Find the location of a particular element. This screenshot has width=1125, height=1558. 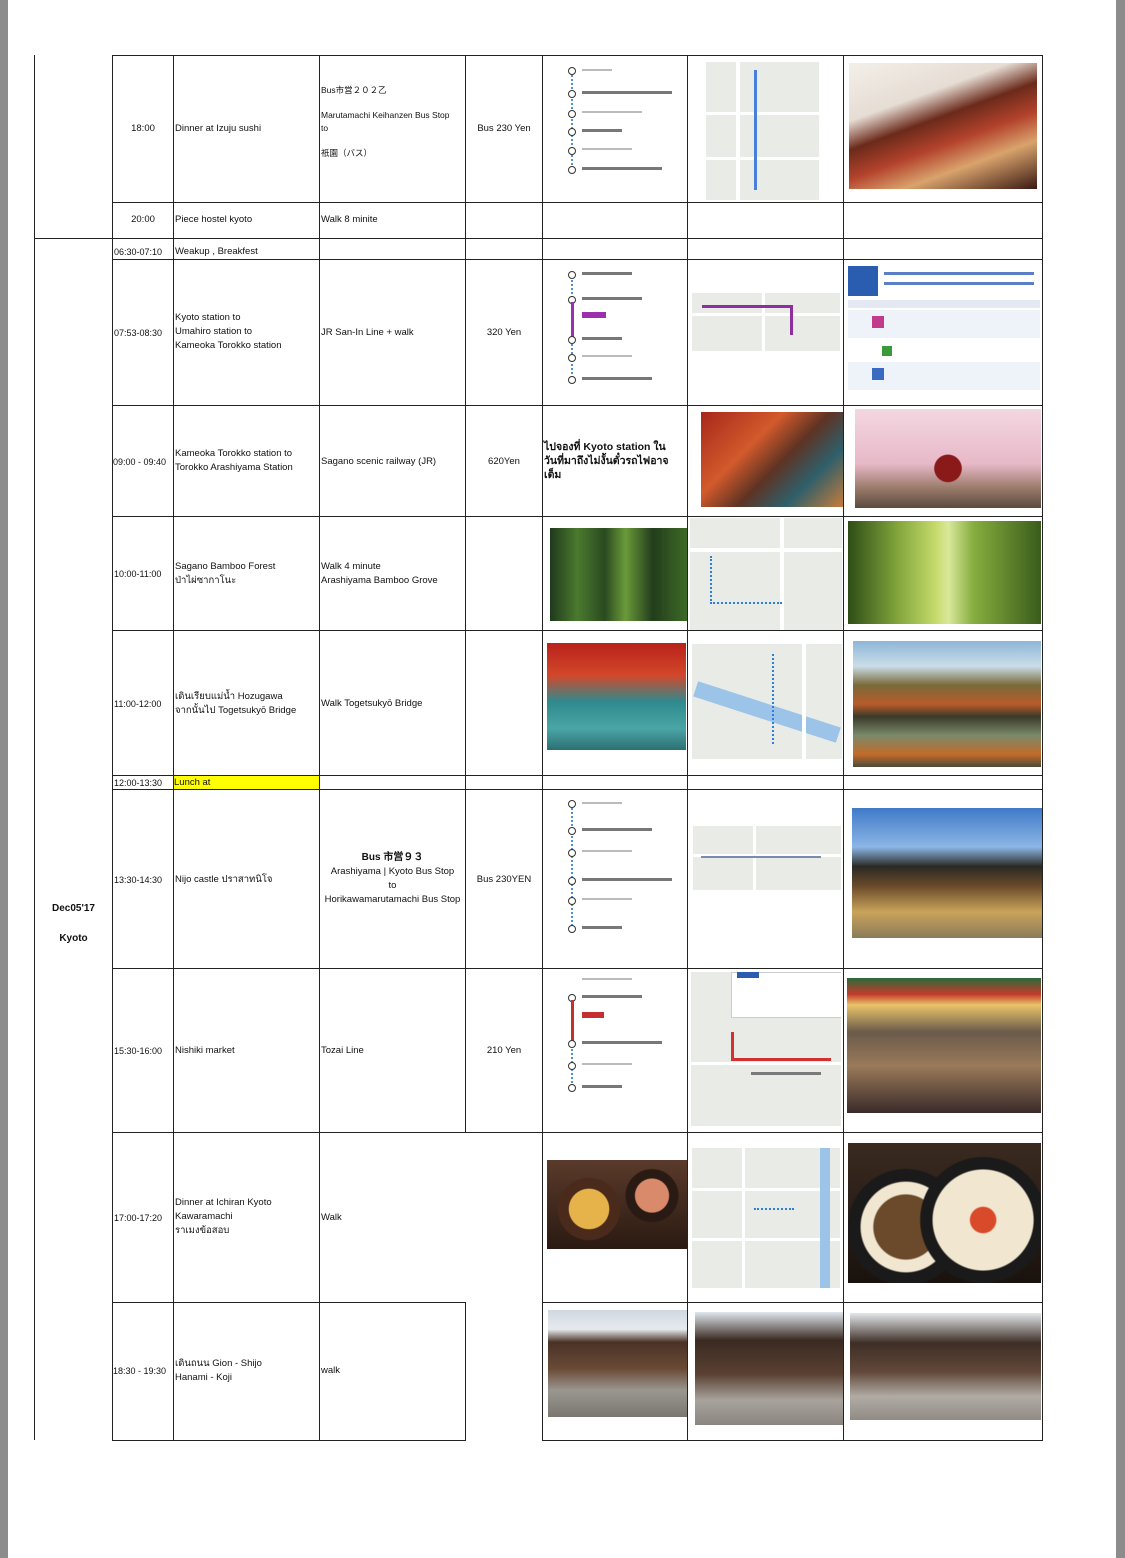

row-activity: Weakup , Breakfest is located at coordinates (216, 251).